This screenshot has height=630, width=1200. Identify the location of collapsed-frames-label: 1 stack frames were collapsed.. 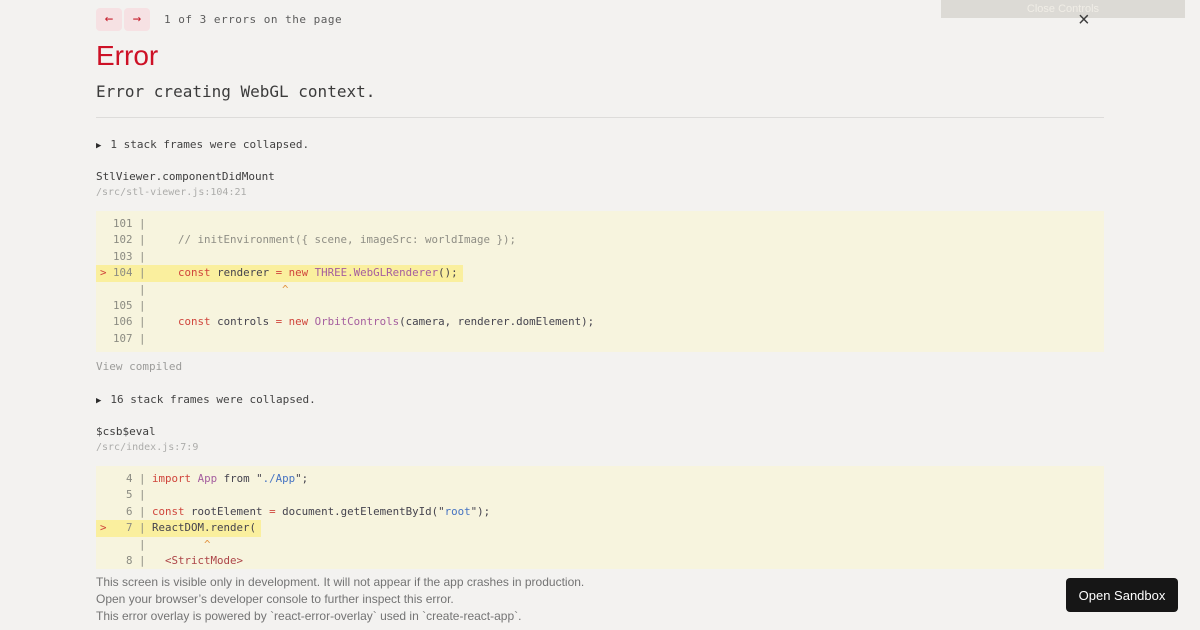
(210, 144).